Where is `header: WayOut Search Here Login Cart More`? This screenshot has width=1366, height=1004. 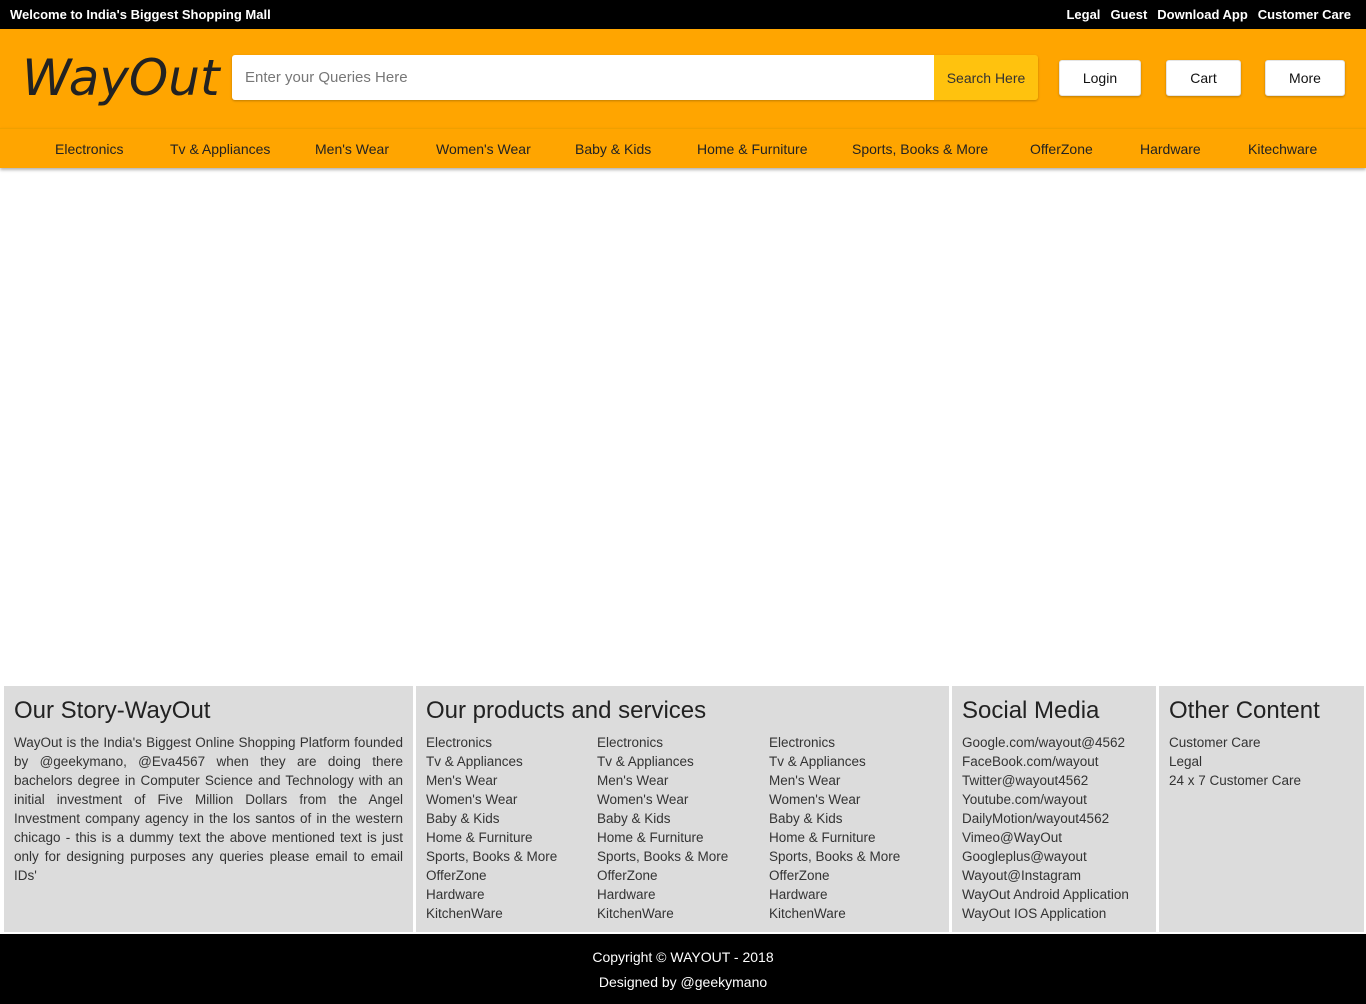
header: WayOut Search Here Login Cart More is located at coordinates (683, 78).